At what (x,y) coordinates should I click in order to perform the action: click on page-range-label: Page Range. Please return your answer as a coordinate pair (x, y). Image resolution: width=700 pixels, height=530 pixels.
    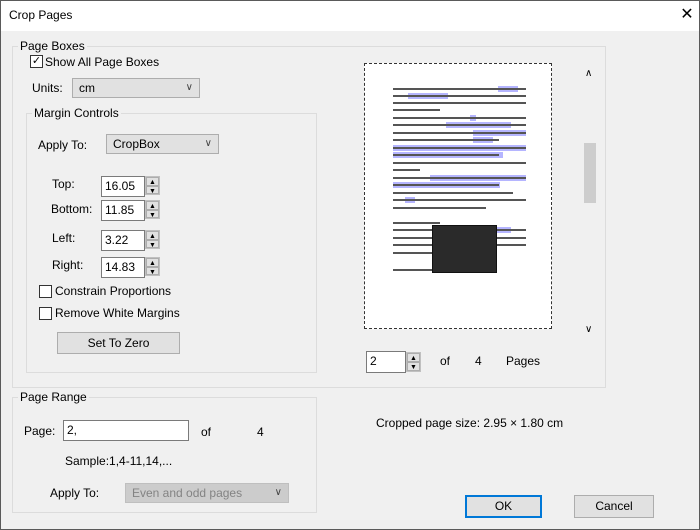
    Looking at the image, I should click on (53, 397).